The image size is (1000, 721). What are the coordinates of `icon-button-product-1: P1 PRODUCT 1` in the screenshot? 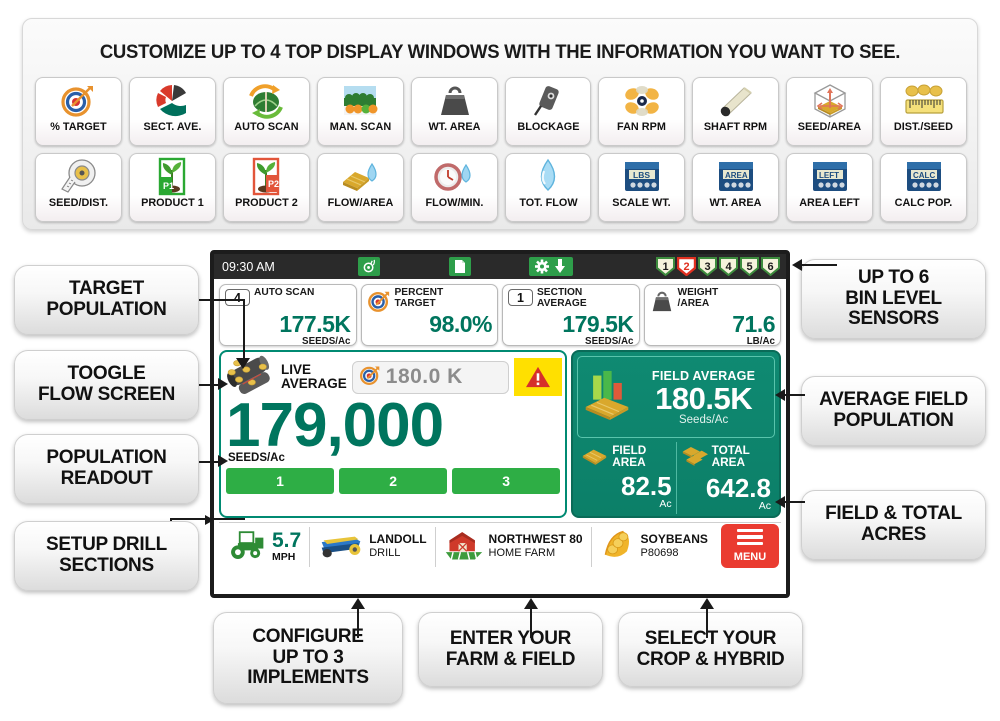 It's located at (172, 187).